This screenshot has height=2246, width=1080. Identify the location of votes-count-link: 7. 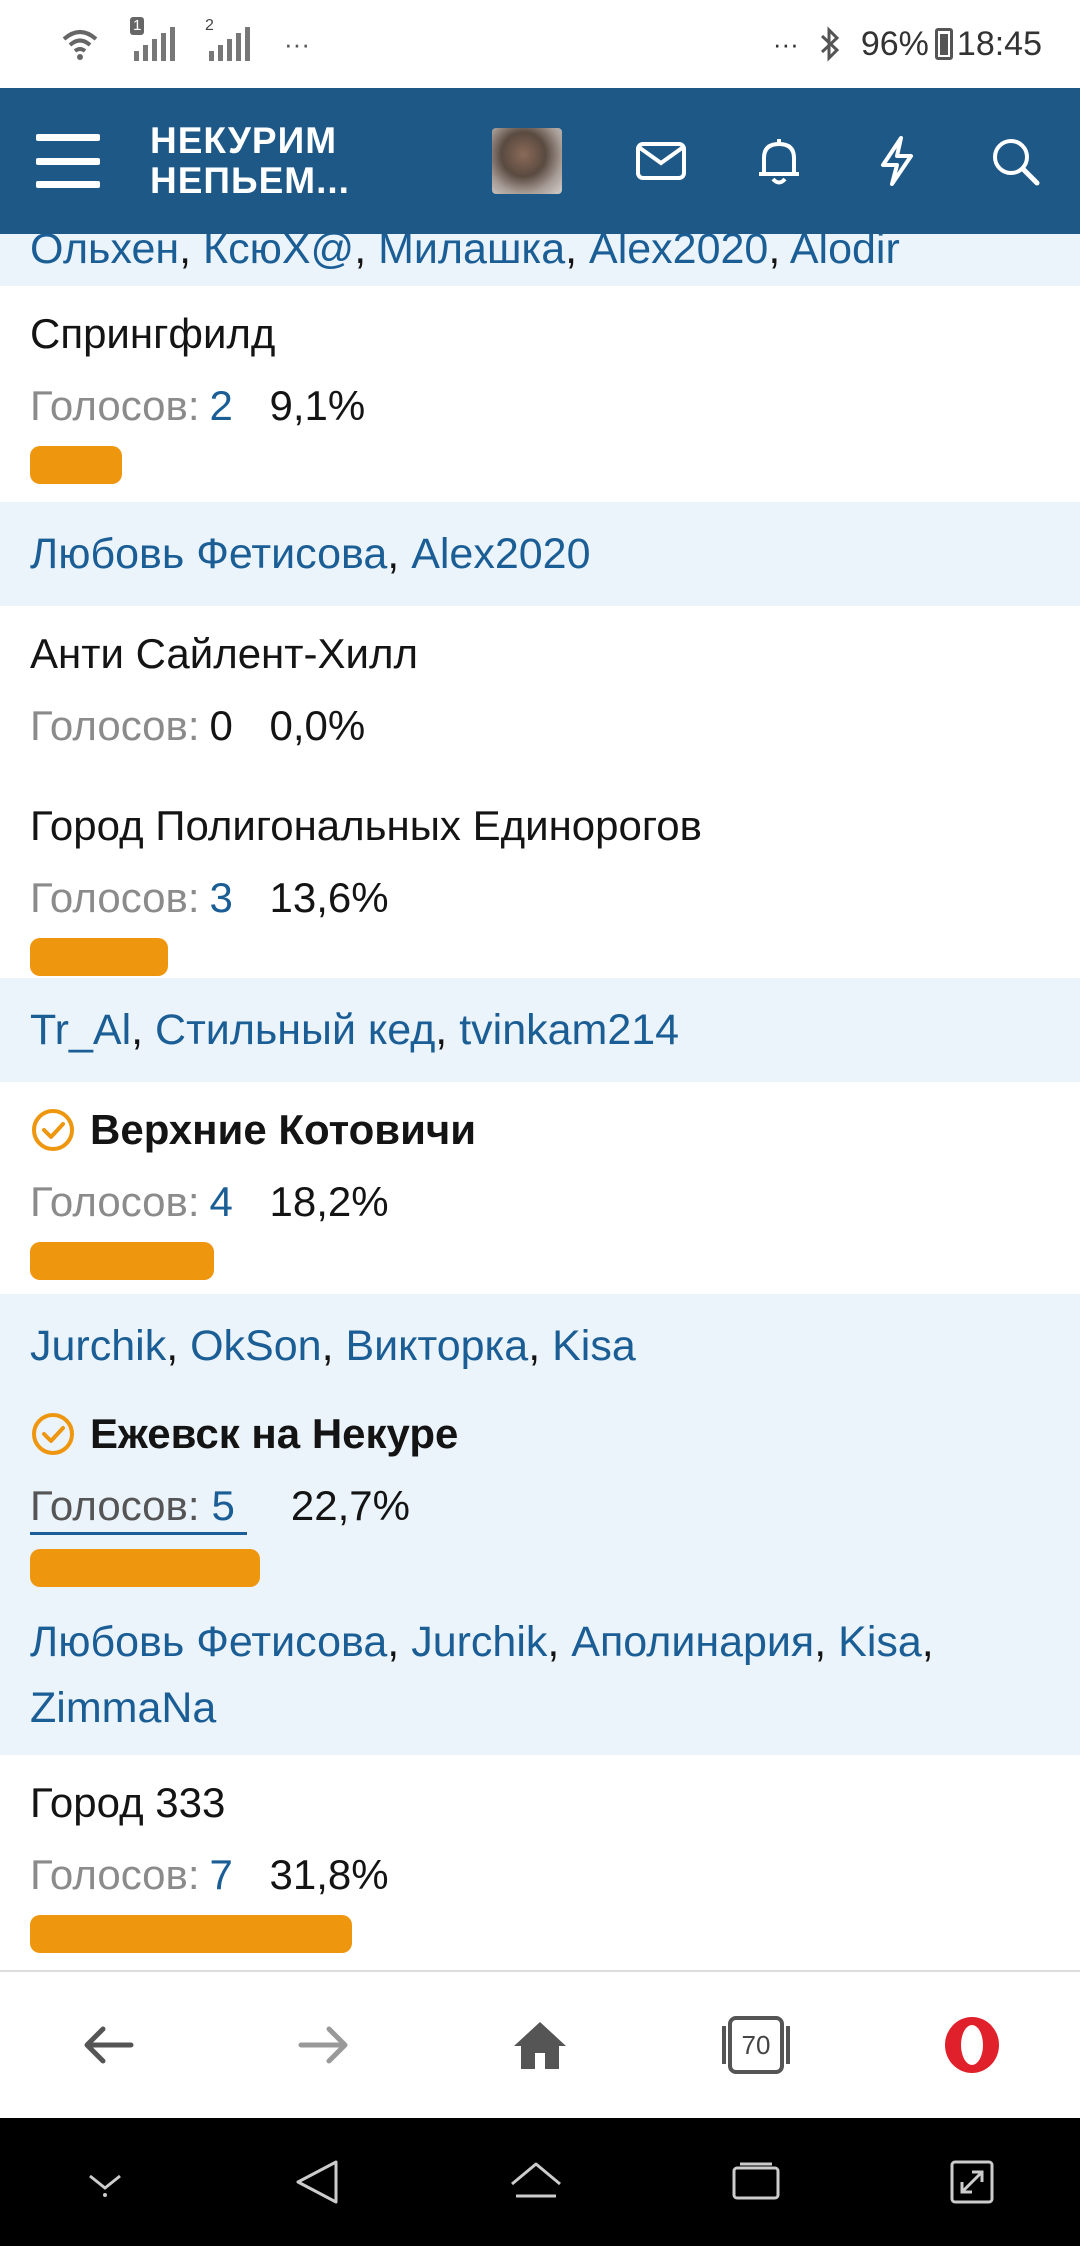
(240, 1875).